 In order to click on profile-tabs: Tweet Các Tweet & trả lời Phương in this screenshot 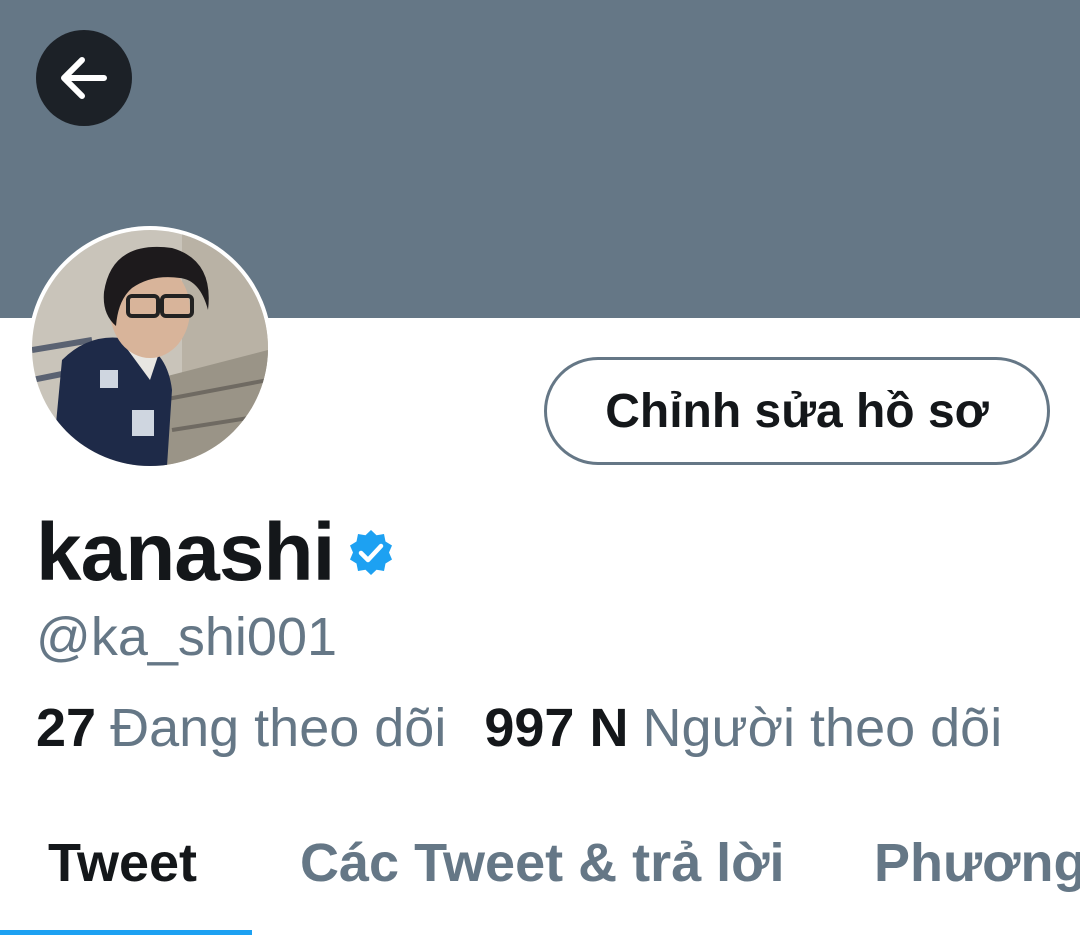, I will do `click(540, 867)`.